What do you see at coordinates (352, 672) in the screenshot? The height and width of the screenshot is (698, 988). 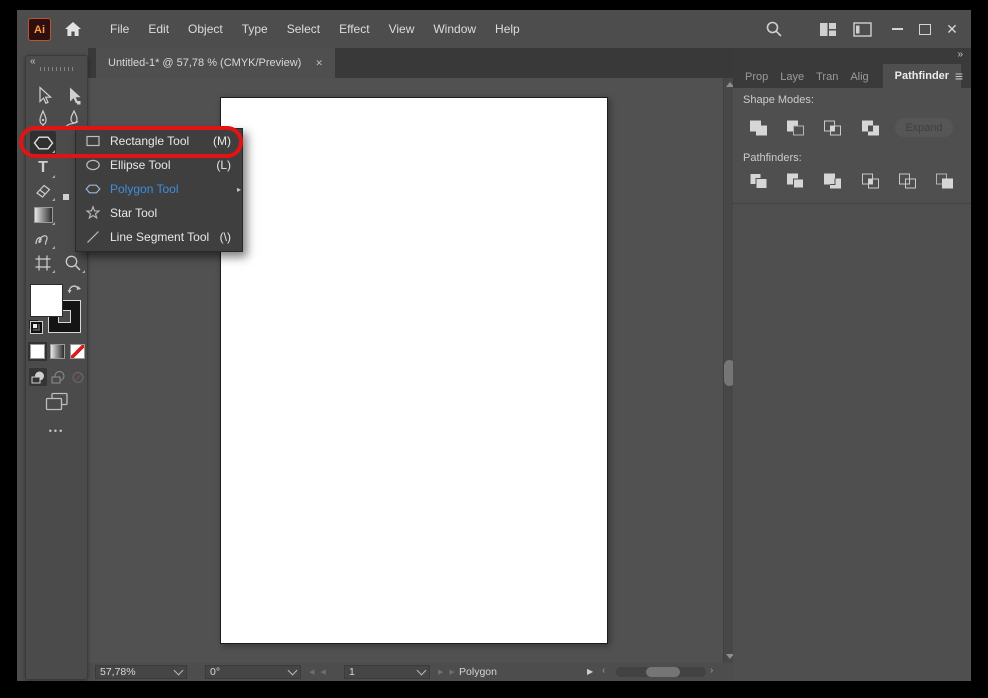 I see `artboard-number: 1` at bounding box center [352, 672].